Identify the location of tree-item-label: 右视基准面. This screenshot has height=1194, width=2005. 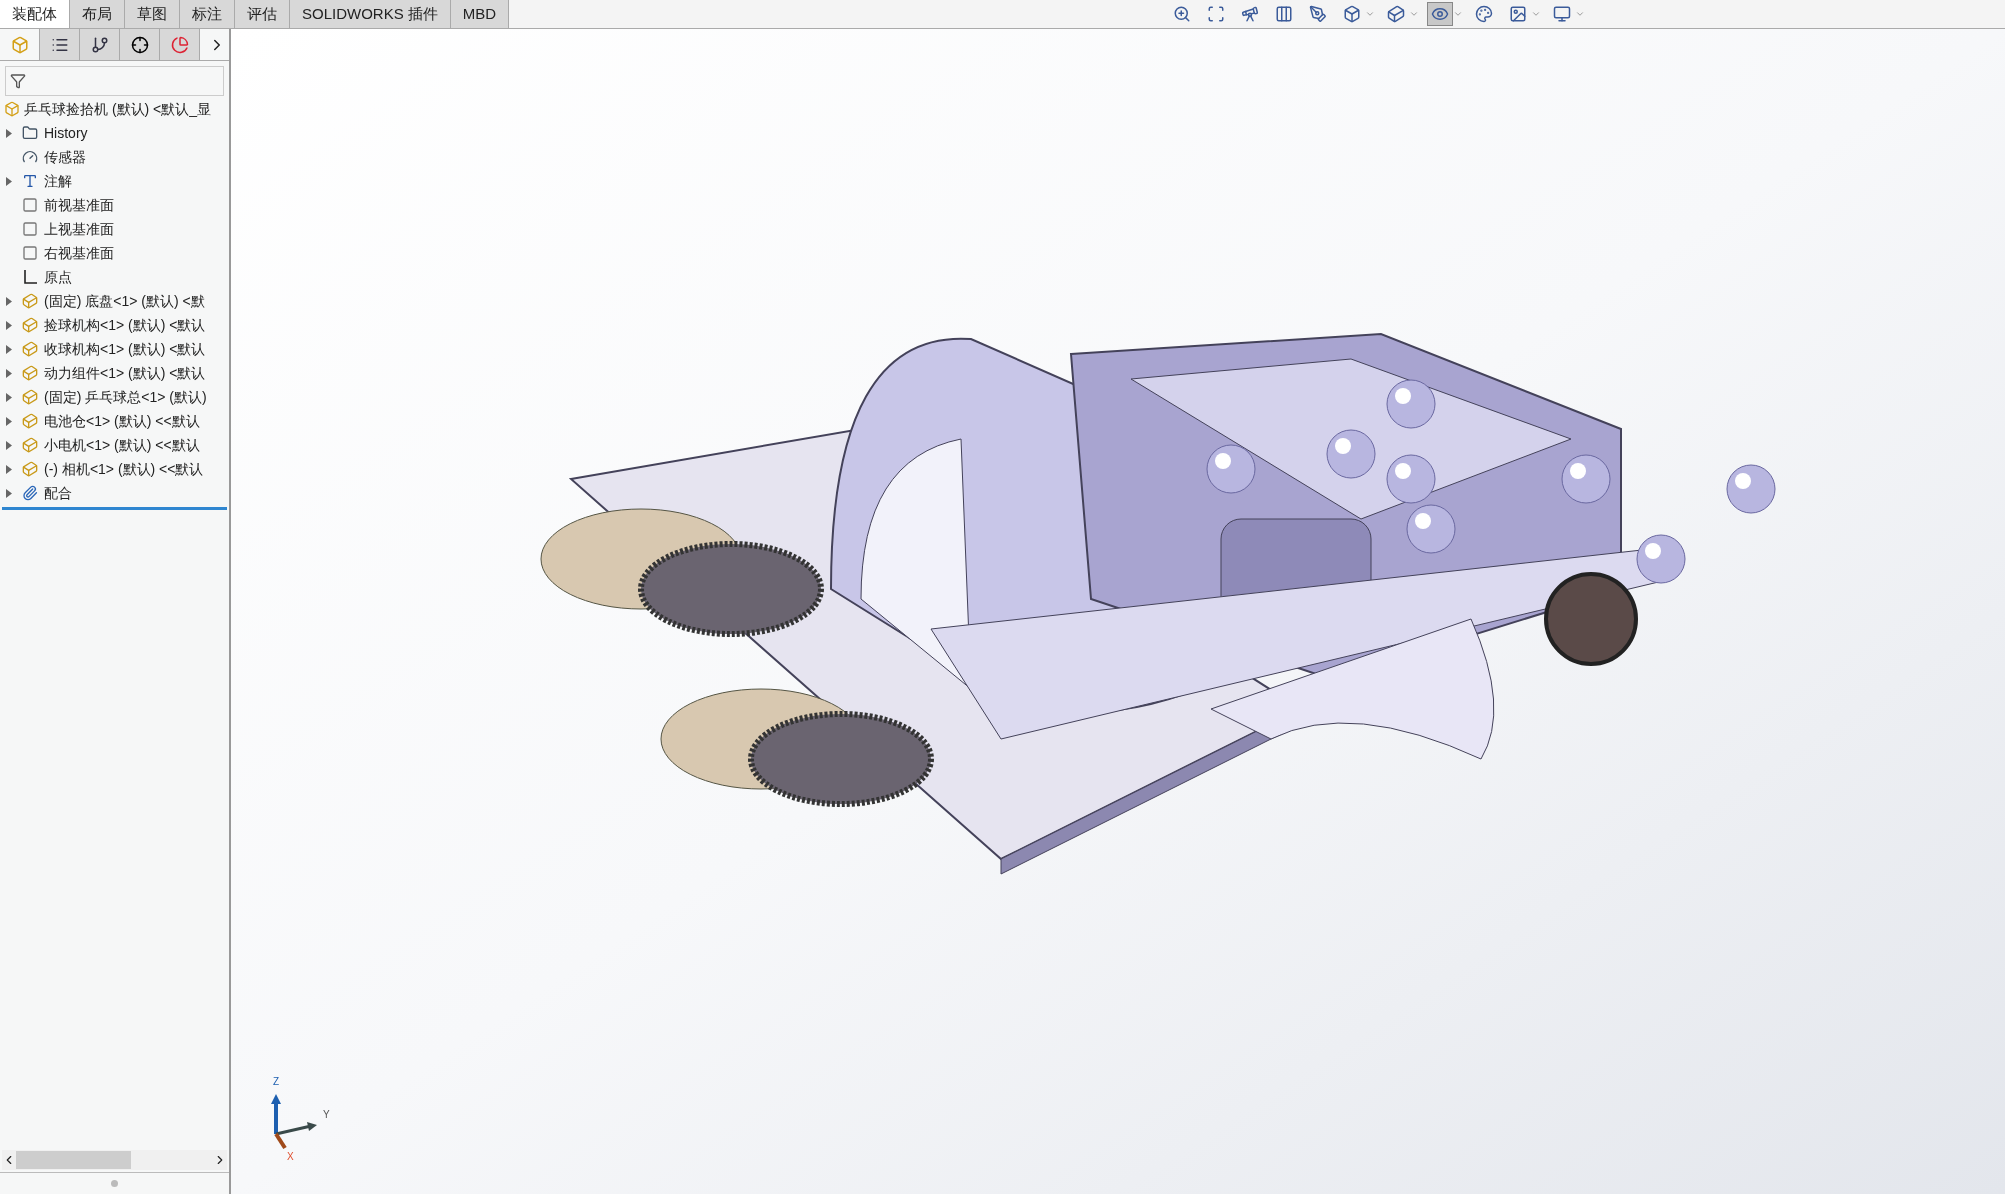
(79, 253).